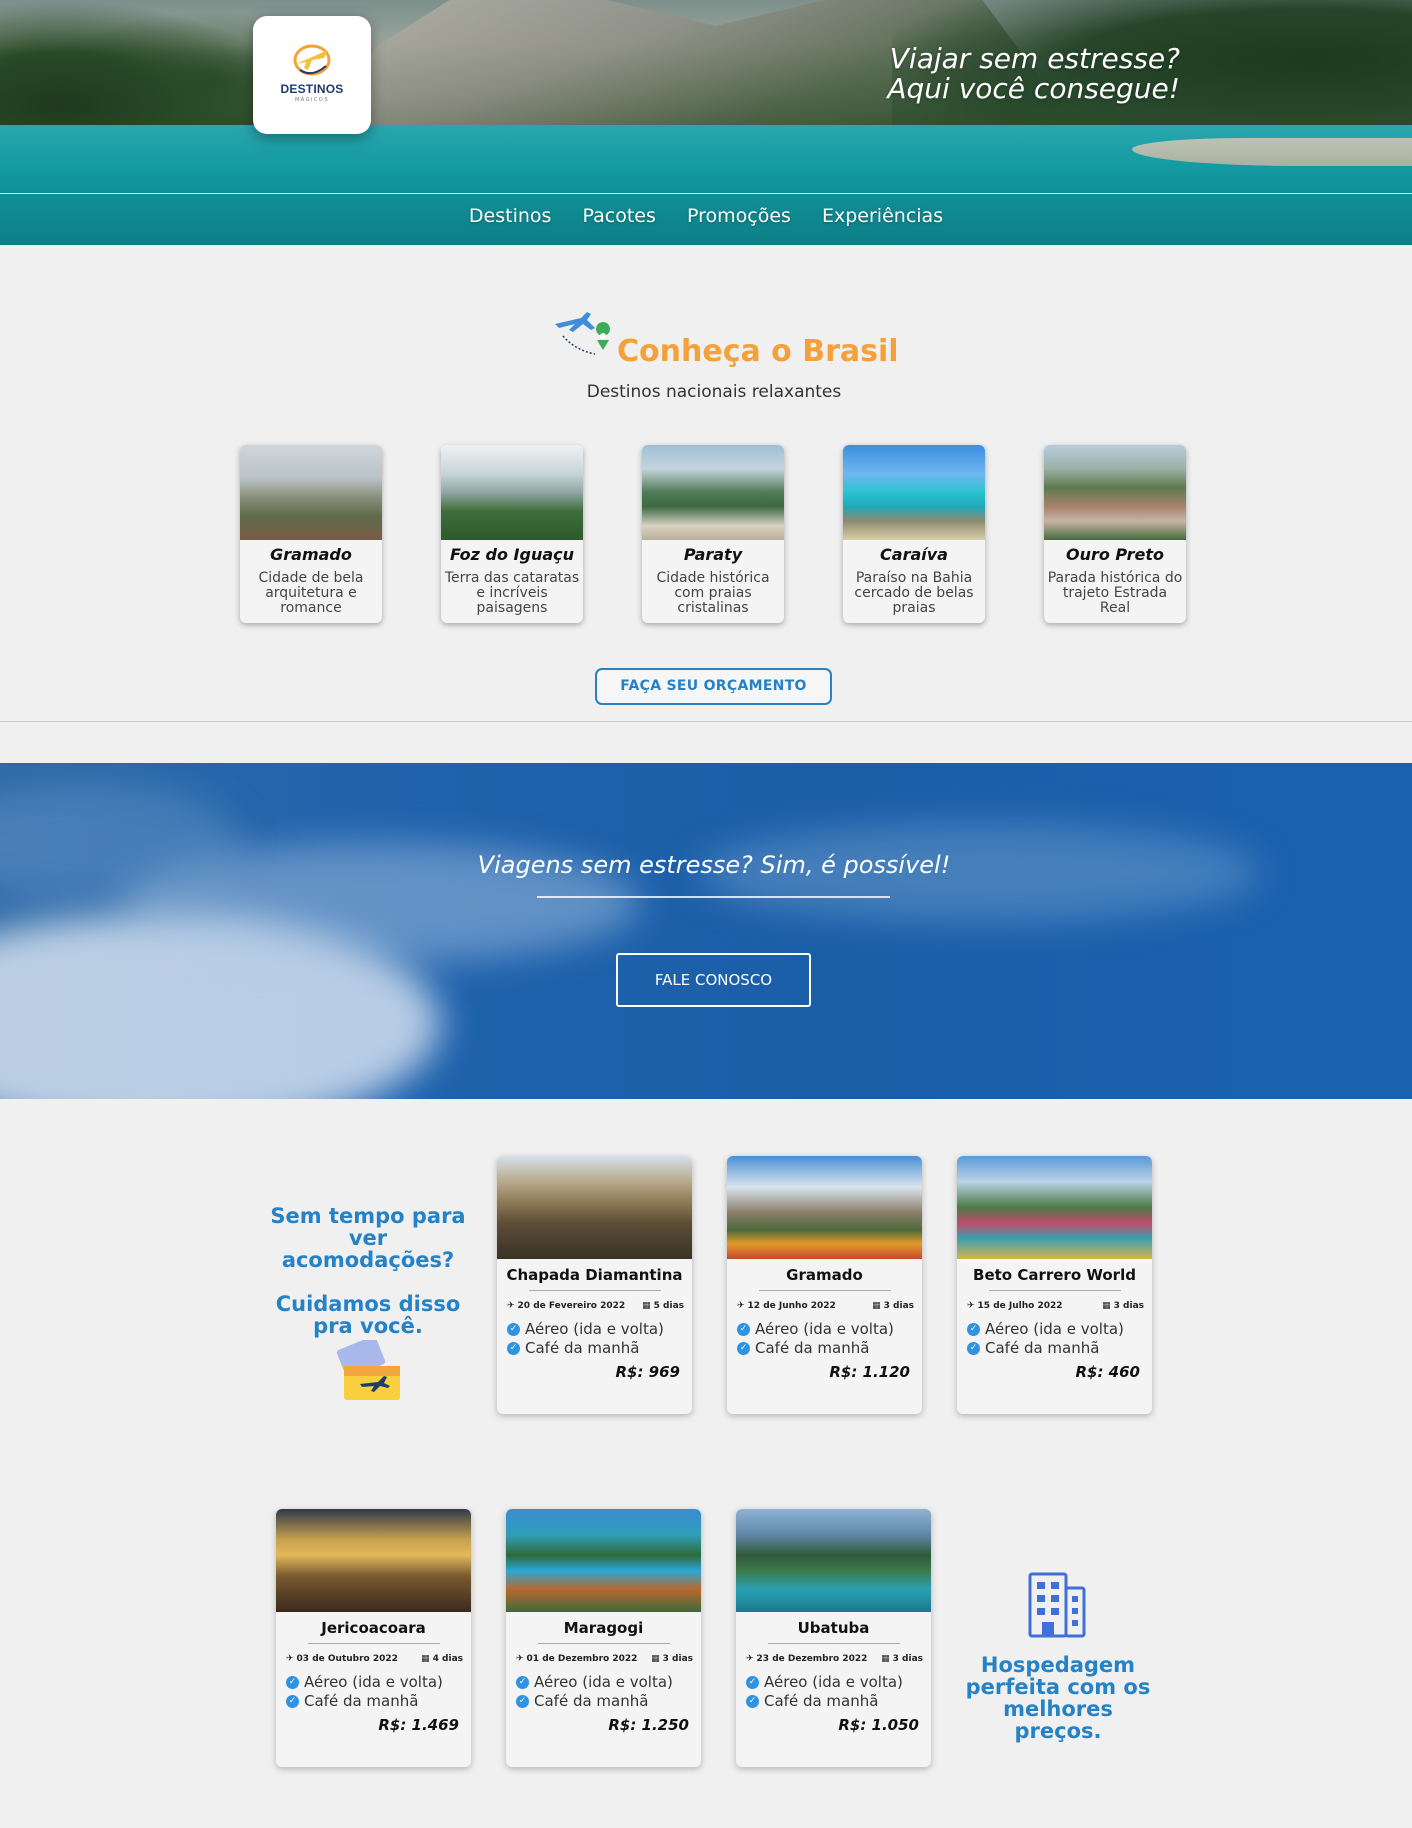  What do you see at coordinates (647, 1372) in the screenshot?
I see `package-price: R$: 969` at bounding box center [647, 1372].